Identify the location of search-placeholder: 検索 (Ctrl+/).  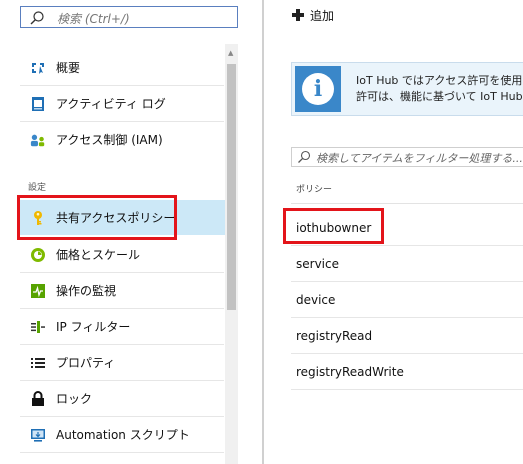
(93, 19).